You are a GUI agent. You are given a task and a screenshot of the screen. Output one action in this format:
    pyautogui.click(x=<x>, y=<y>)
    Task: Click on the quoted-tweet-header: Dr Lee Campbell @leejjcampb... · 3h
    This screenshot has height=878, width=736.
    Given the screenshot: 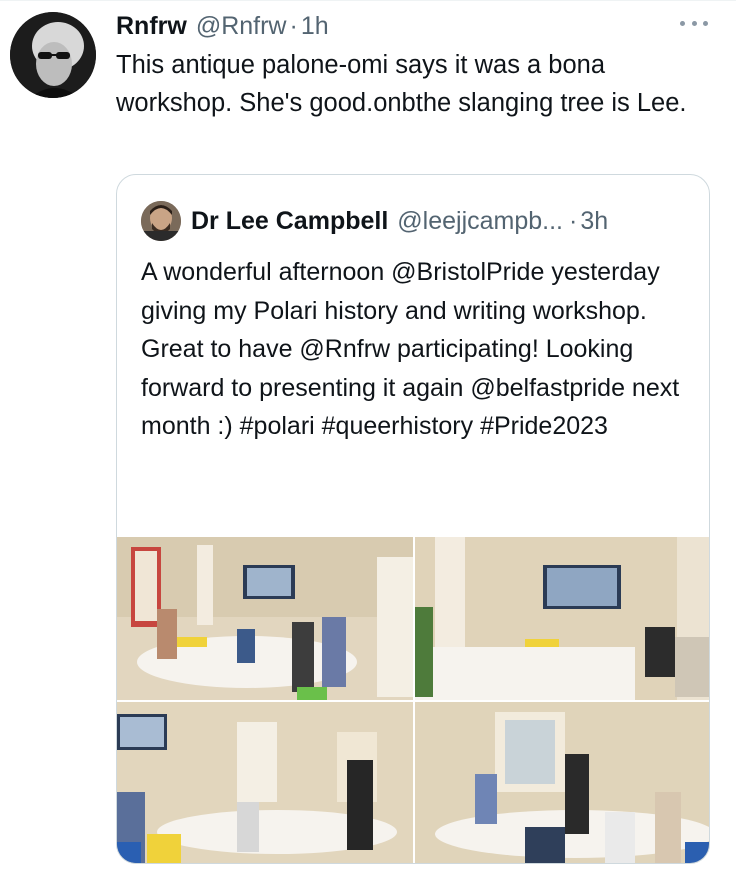 What is the action you would take?
    pyautogui.click(x=399, y=221)
    